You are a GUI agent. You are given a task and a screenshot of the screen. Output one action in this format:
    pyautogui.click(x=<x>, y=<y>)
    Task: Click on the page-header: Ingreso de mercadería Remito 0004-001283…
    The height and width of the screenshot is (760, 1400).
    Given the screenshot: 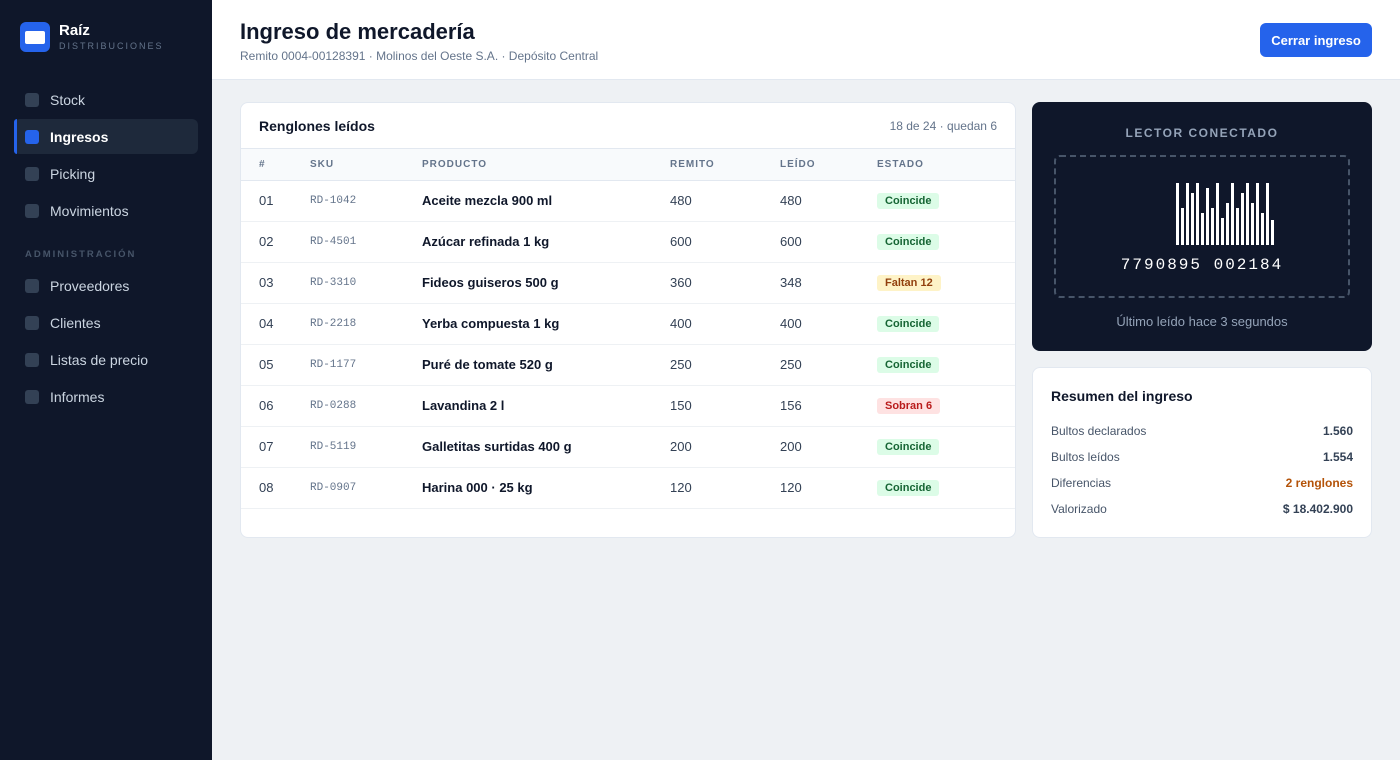 What is the action you would take?
    pyautogui.click(x=806, y=40)
    